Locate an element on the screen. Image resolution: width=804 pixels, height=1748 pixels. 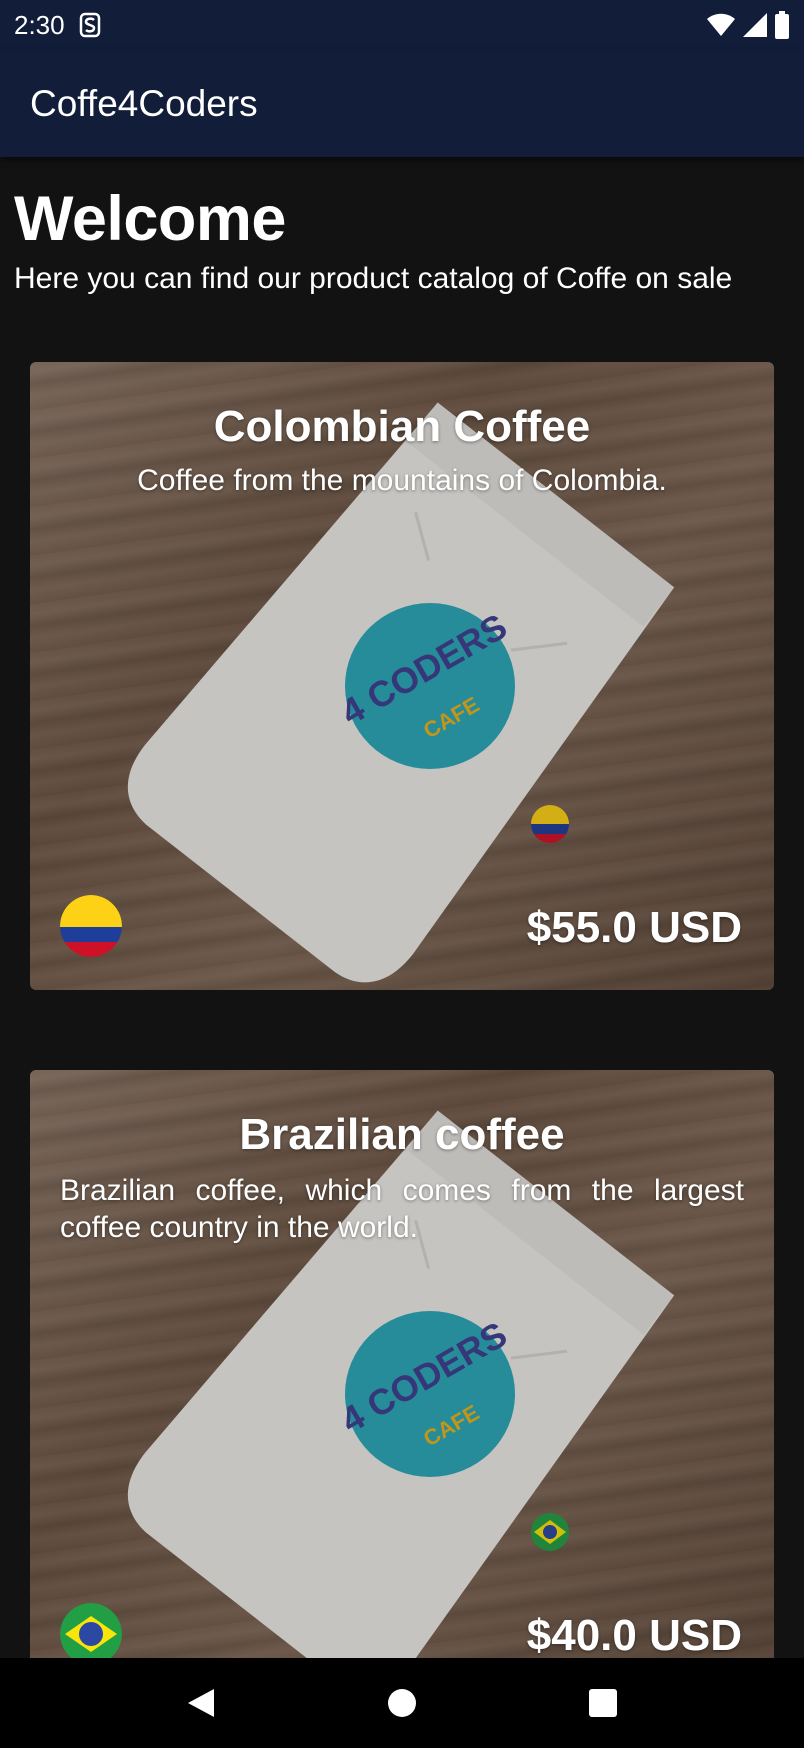
product-price: $55.0 USD is located at coordinates (634, 927).